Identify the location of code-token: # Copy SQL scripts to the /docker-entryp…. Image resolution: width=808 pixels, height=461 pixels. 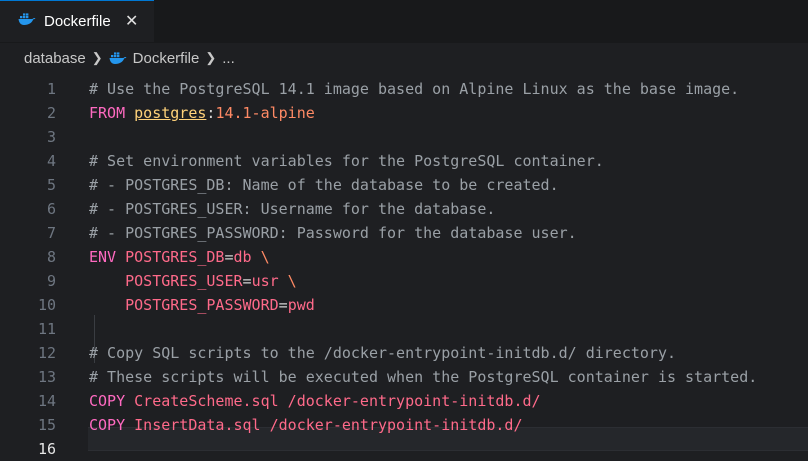
(382, 353).